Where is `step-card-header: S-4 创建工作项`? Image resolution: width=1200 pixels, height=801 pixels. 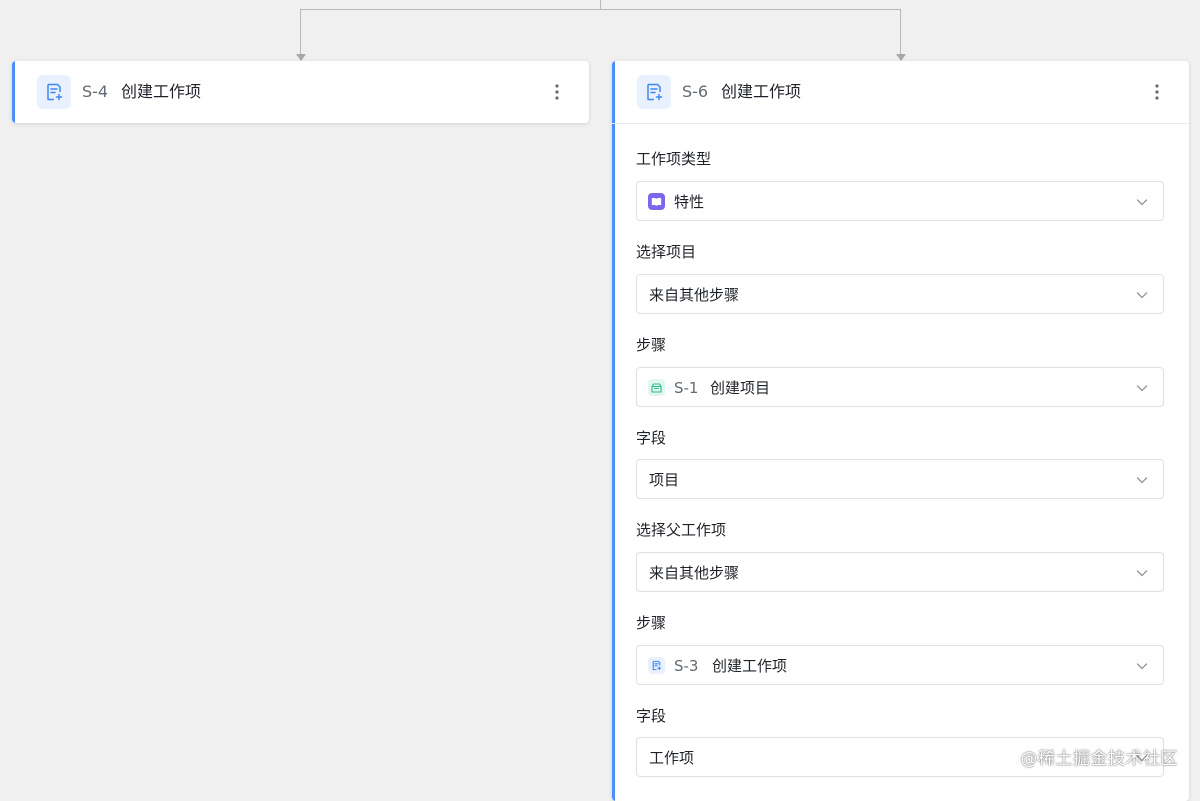
step-card-header: S-4 创建工作项 is located at coordinates (300, 92).